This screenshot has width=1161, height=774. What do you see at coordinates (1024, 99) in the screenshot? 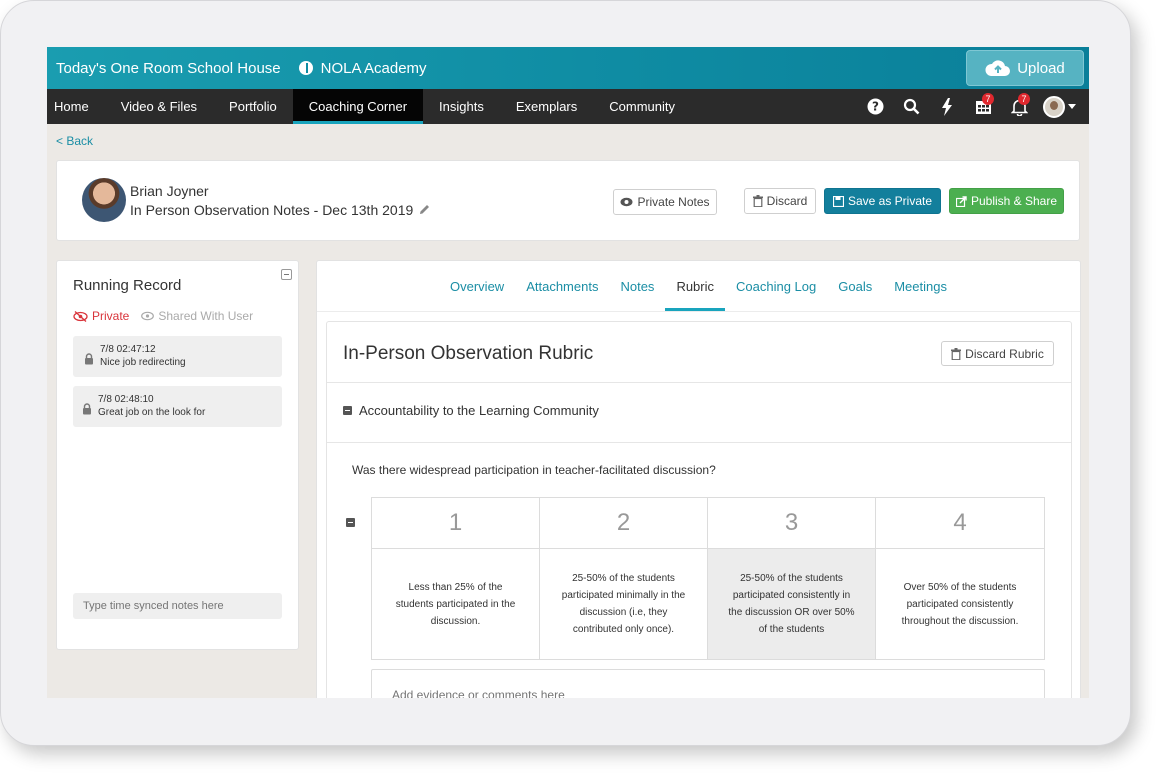
I see `bell-badge: 7` at bounding box center [1024, 99].